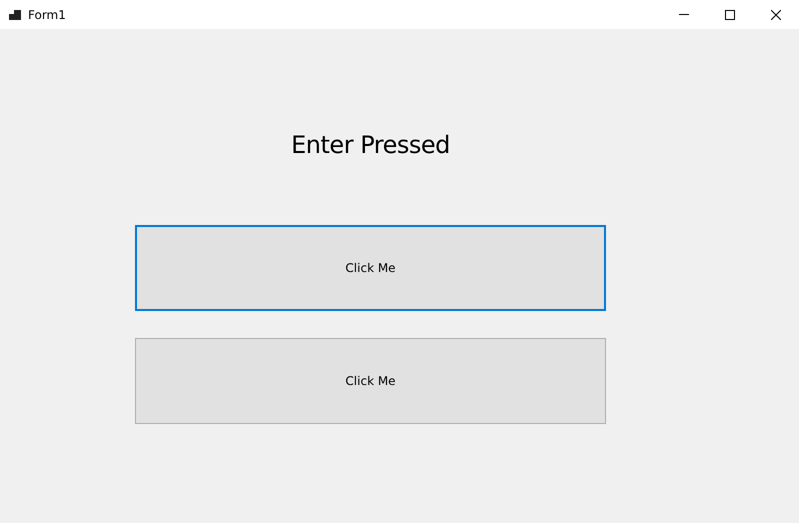  I want to click on close-icon, so click(776, 15).